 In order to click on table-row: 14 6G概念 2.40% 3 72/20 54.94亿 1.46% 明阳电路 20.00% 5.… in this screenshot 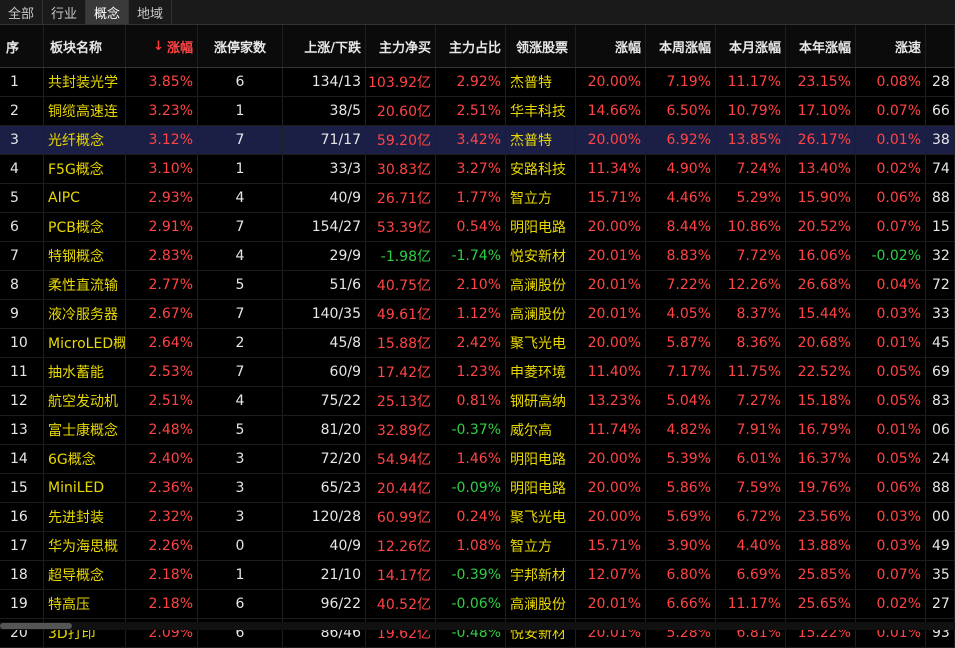, I will do `click(477, 459)`.